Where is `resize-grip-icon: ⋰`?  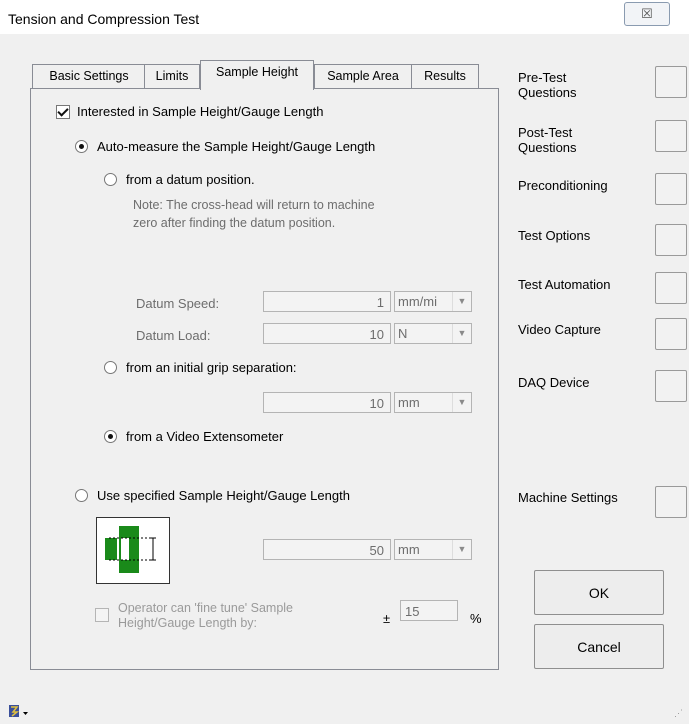 resize-grip-icon: ⋰ is located at coordinates (678, 713).